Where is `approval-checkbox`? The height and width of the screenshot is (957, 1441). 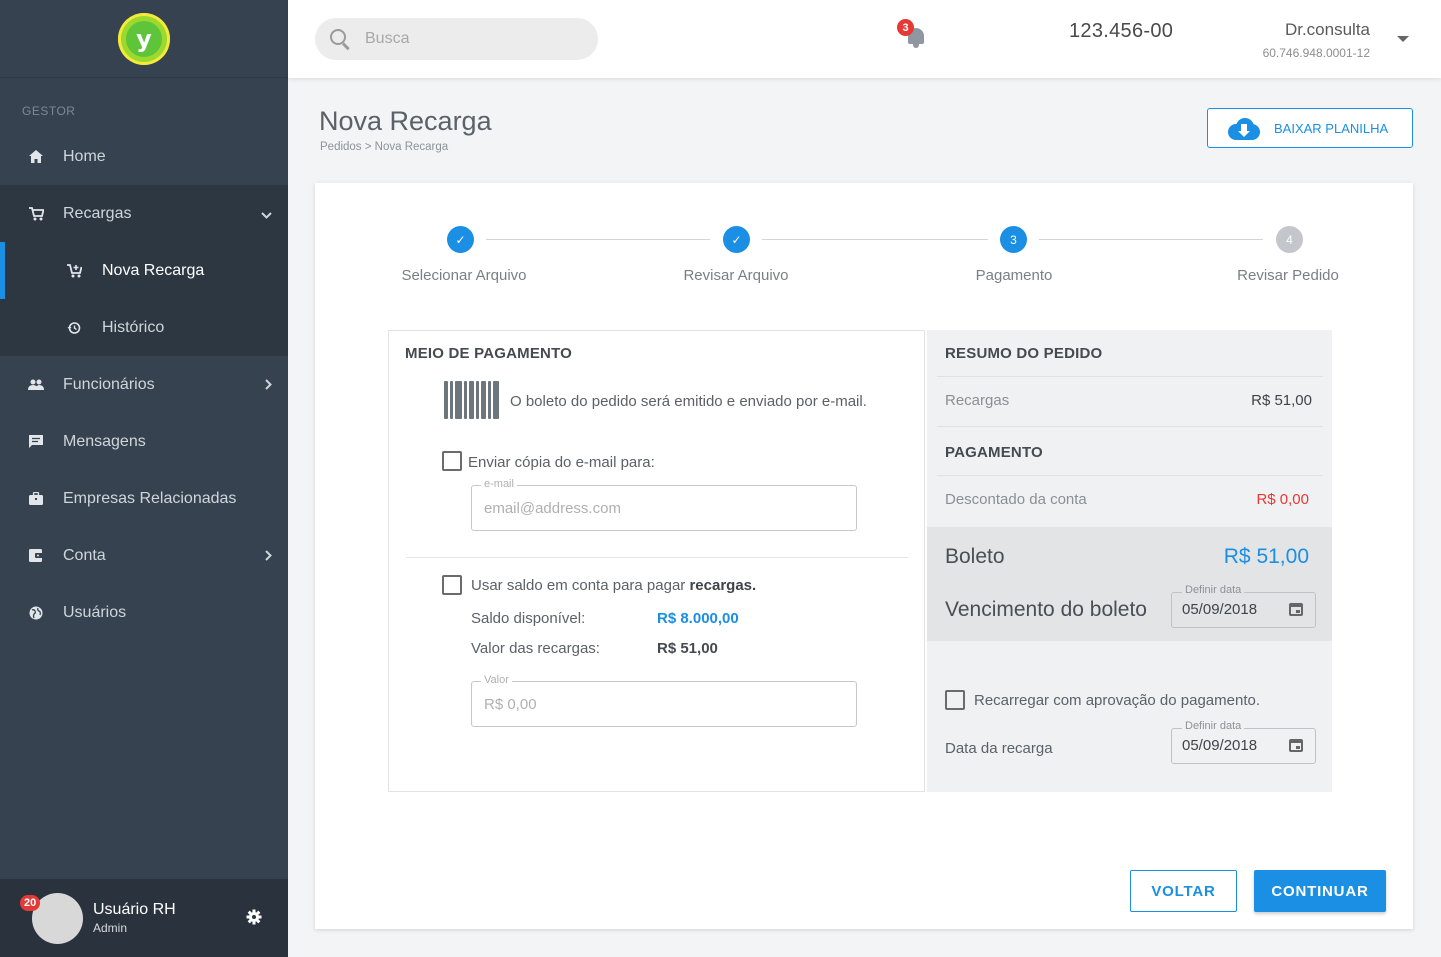
approval-checkbox is located at coordinates (955, 700).